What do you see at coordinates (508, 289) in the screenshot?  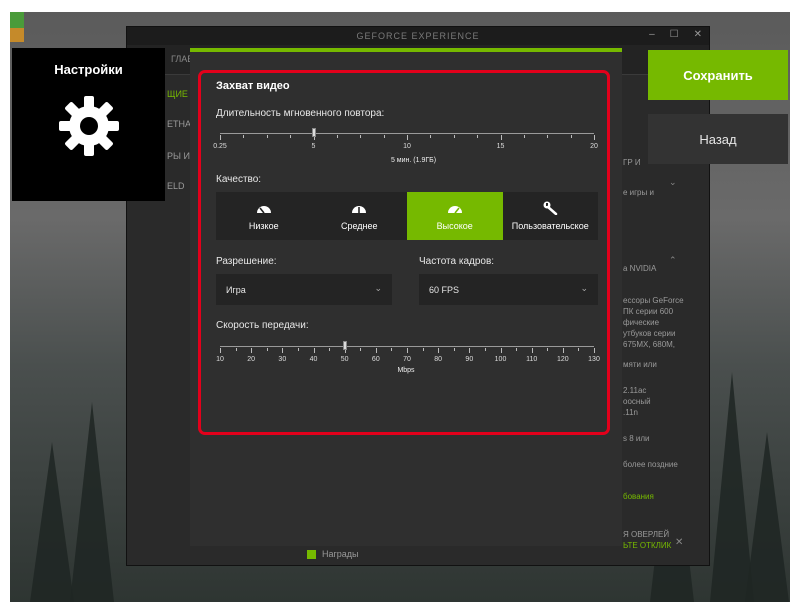 I see `framerate-dropdown: 60 FPS ⌄` at bounding box center [508, 289].